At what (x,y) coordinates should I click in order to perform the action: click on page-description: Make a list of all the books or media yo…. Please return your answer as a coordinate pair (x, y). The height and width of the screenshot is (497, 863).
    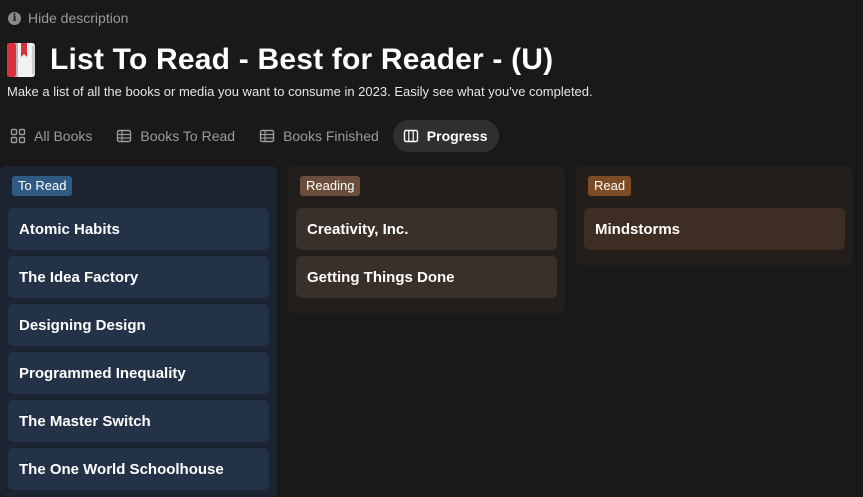
    Looking at the image, I should click on (300, 91).